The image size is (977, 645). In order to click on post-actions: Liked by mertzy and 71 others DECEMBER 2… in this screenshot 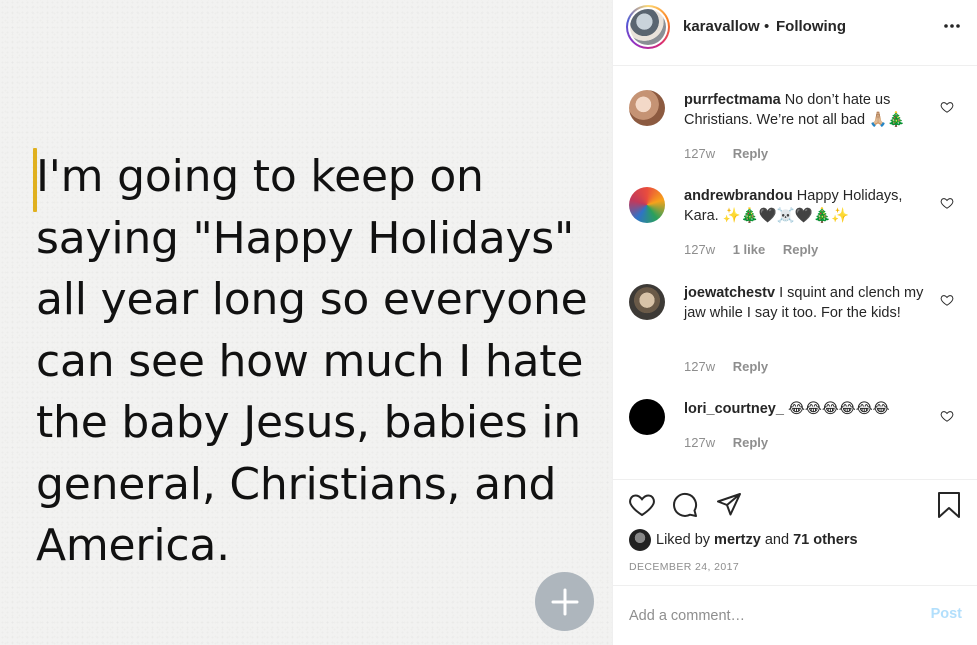, I will do `click(795, 532)`.